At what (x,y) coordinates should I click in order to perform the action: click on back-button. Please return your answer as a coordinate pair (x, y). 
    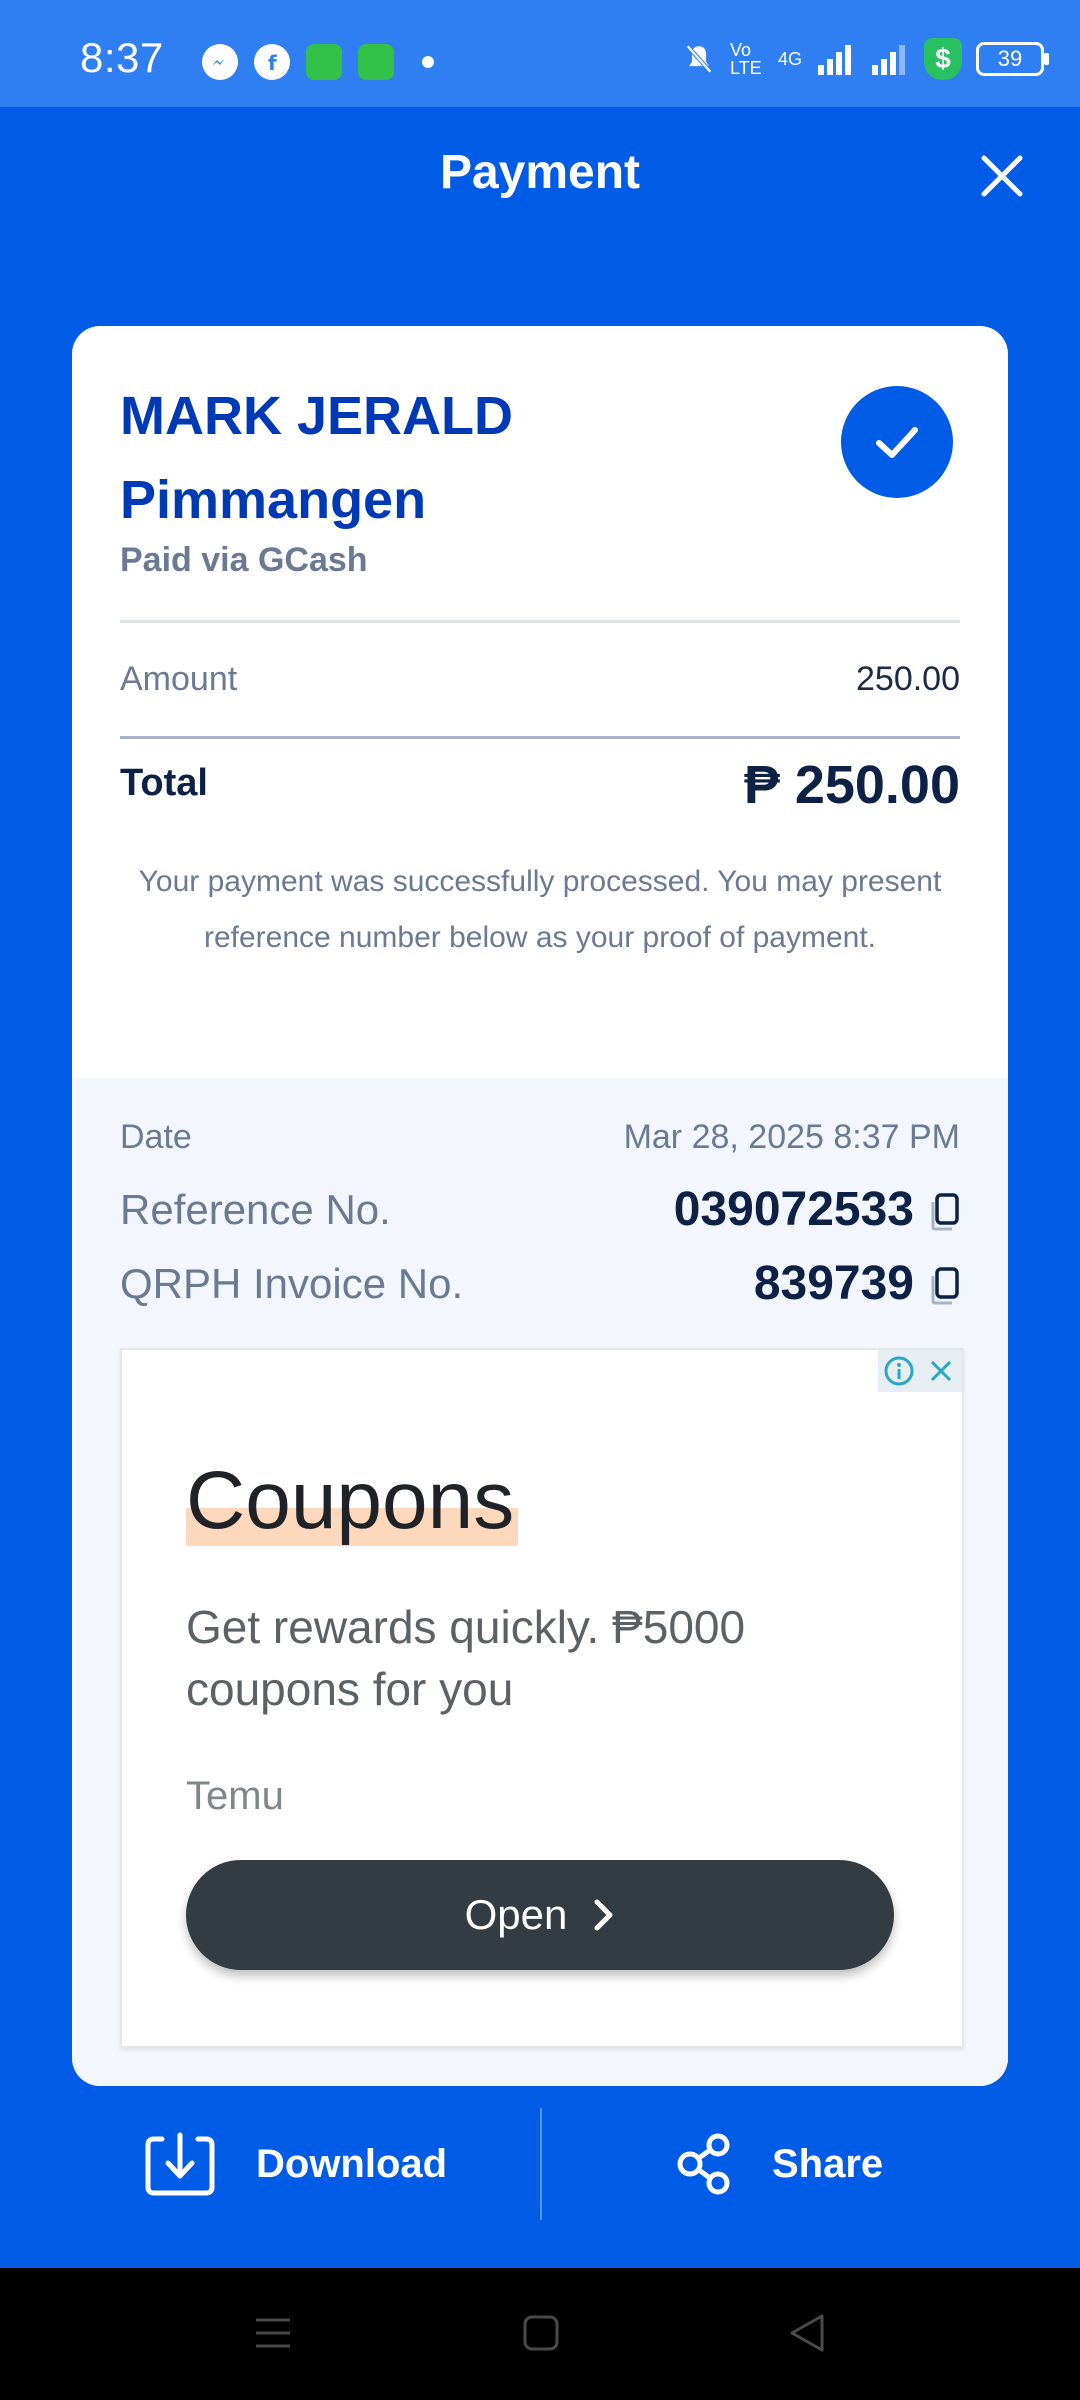
    Looking at the image, I should click on (807, 2333).